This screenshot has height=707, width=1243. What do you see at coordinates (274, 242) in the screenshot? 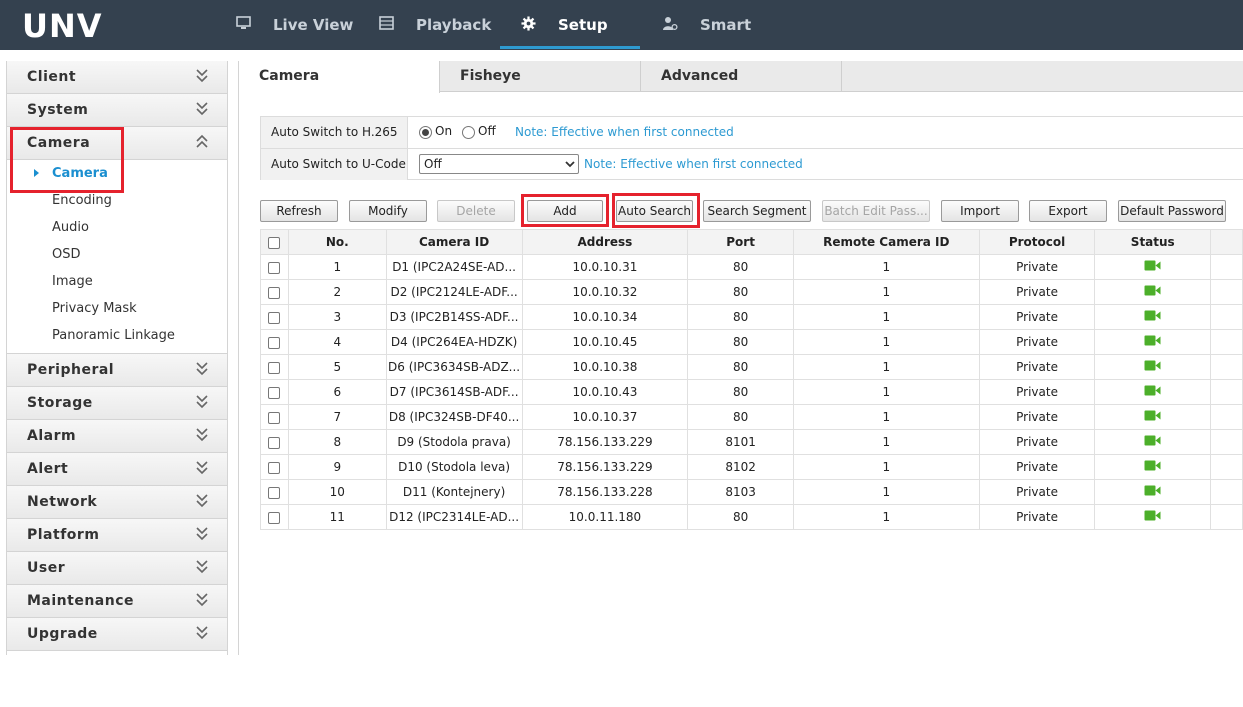
I see `select-all-checkbox` at bounding box center [274, 242].